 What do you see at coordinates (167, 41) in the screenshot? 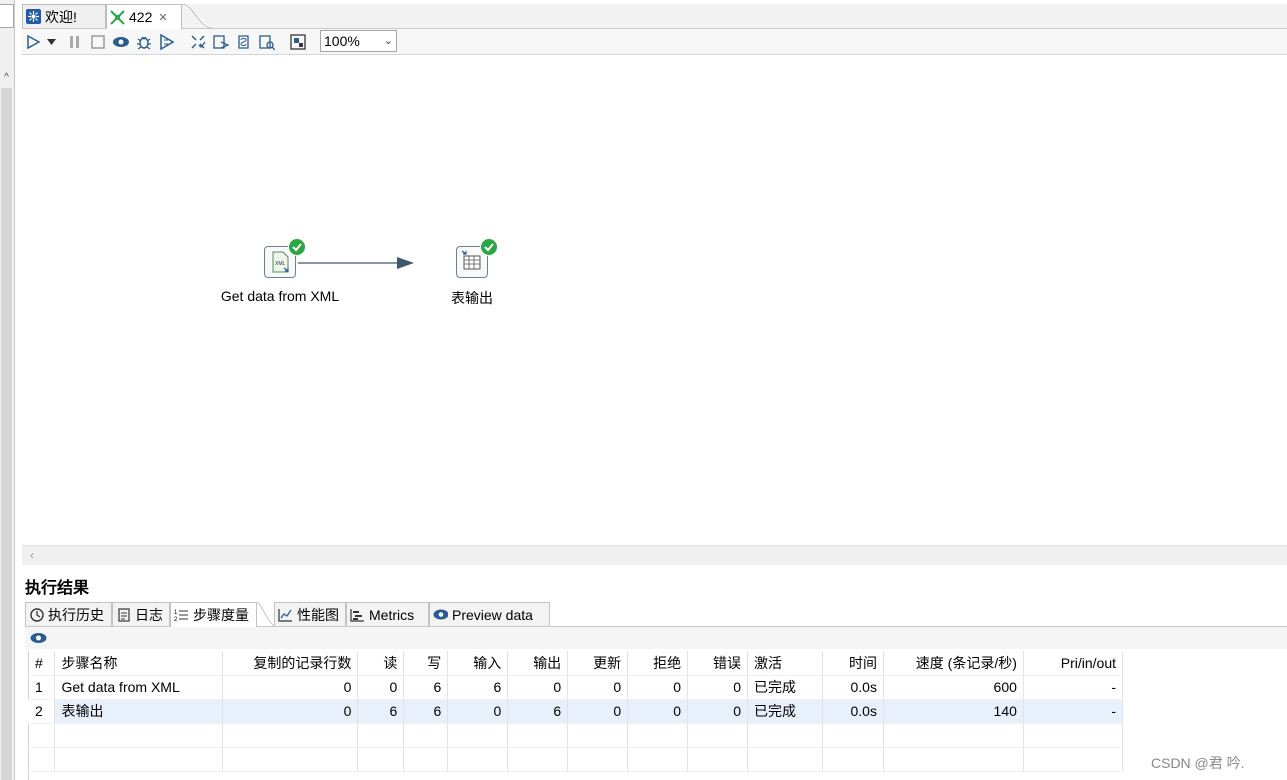
I see `replay-icon` at bounding box center [167, 41].